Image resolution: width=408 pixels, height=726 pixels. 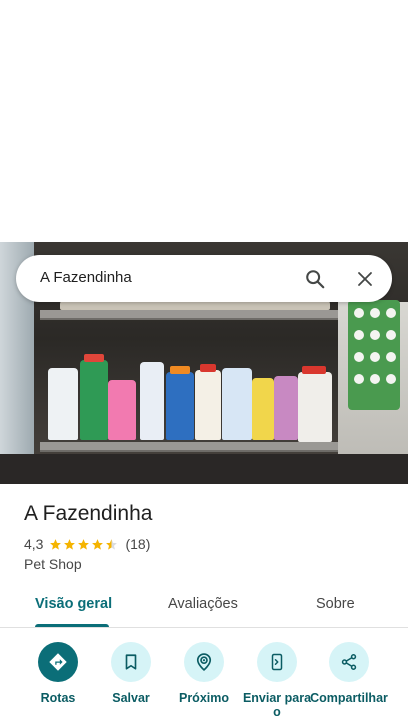 I want to click on photo-shelf-top, so click(x=190, y=315).